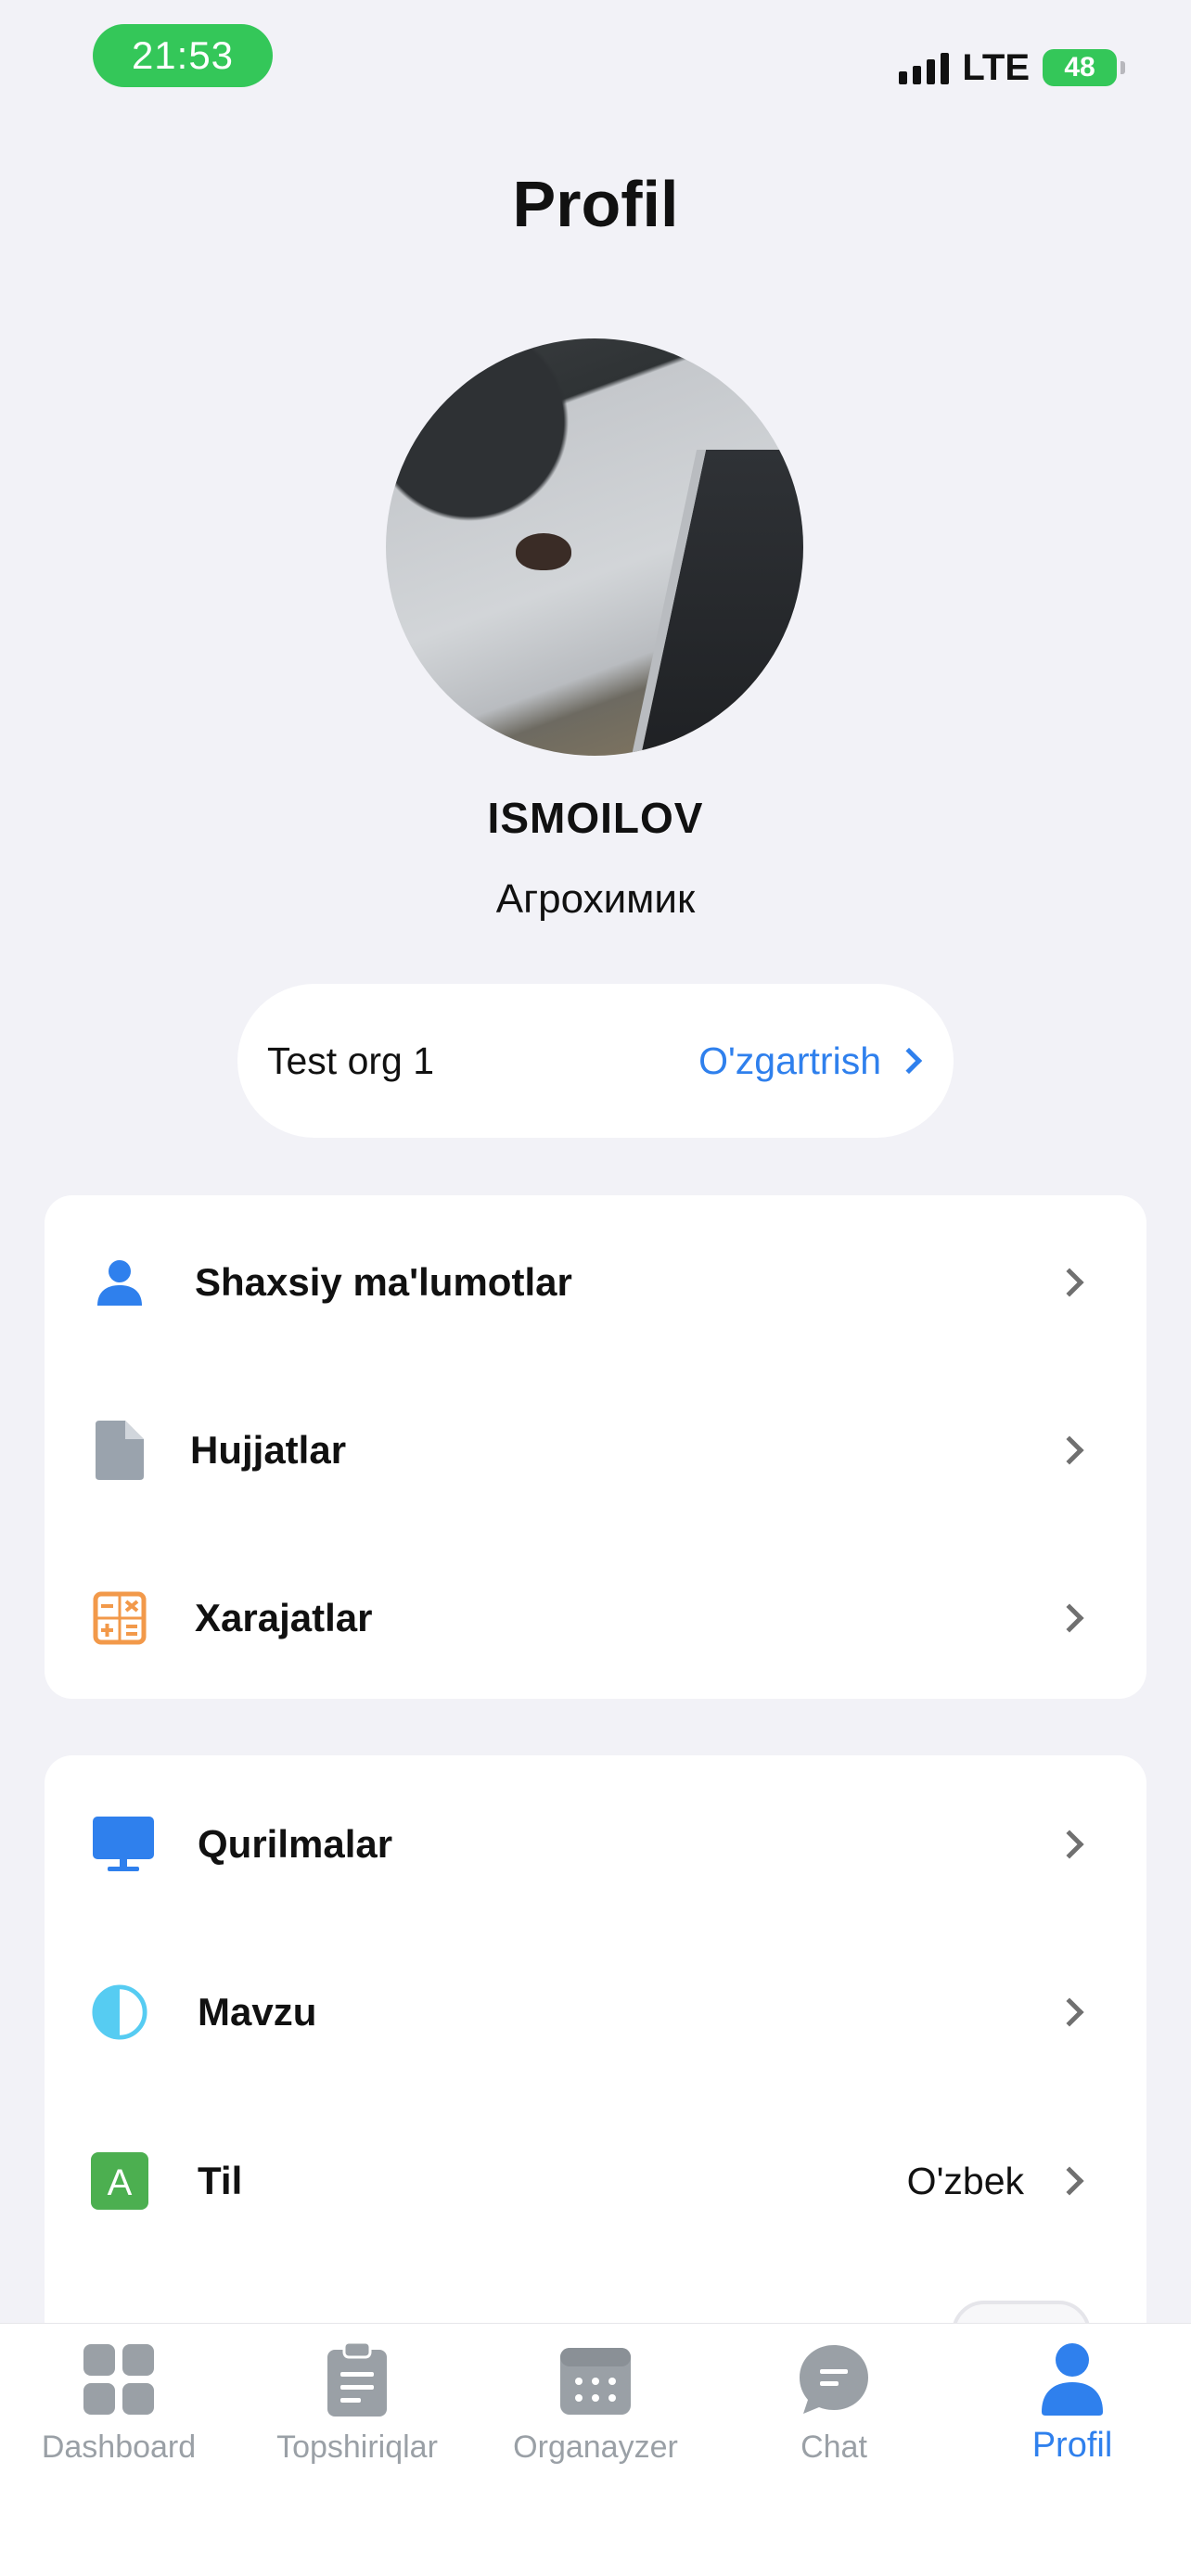 This screenshot has width=1191, height=2576. I want to click on tab-organizer: Organayzer, so click(595, 2411).